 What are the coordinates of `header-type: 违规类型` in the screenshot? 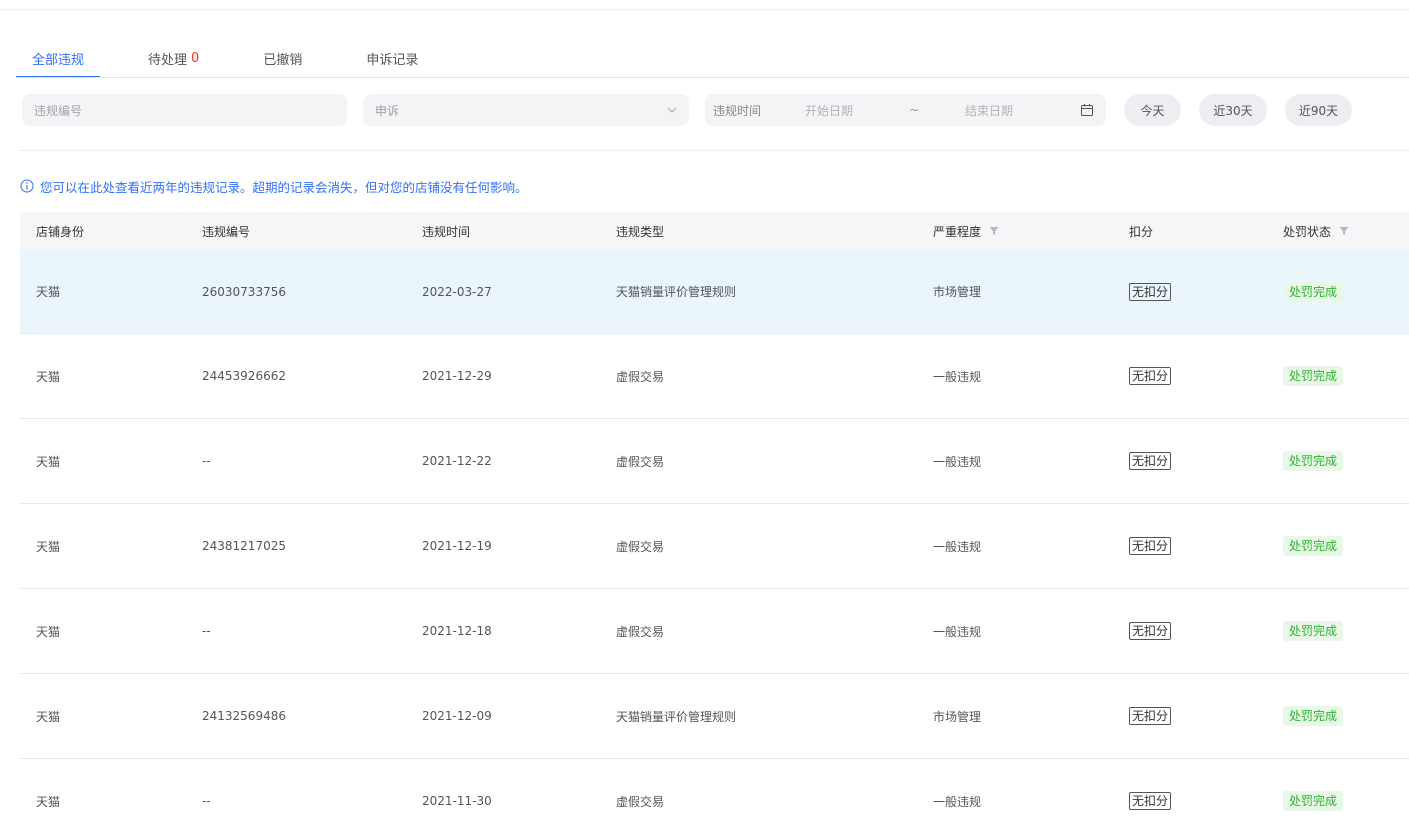 It's located at (640, 231).